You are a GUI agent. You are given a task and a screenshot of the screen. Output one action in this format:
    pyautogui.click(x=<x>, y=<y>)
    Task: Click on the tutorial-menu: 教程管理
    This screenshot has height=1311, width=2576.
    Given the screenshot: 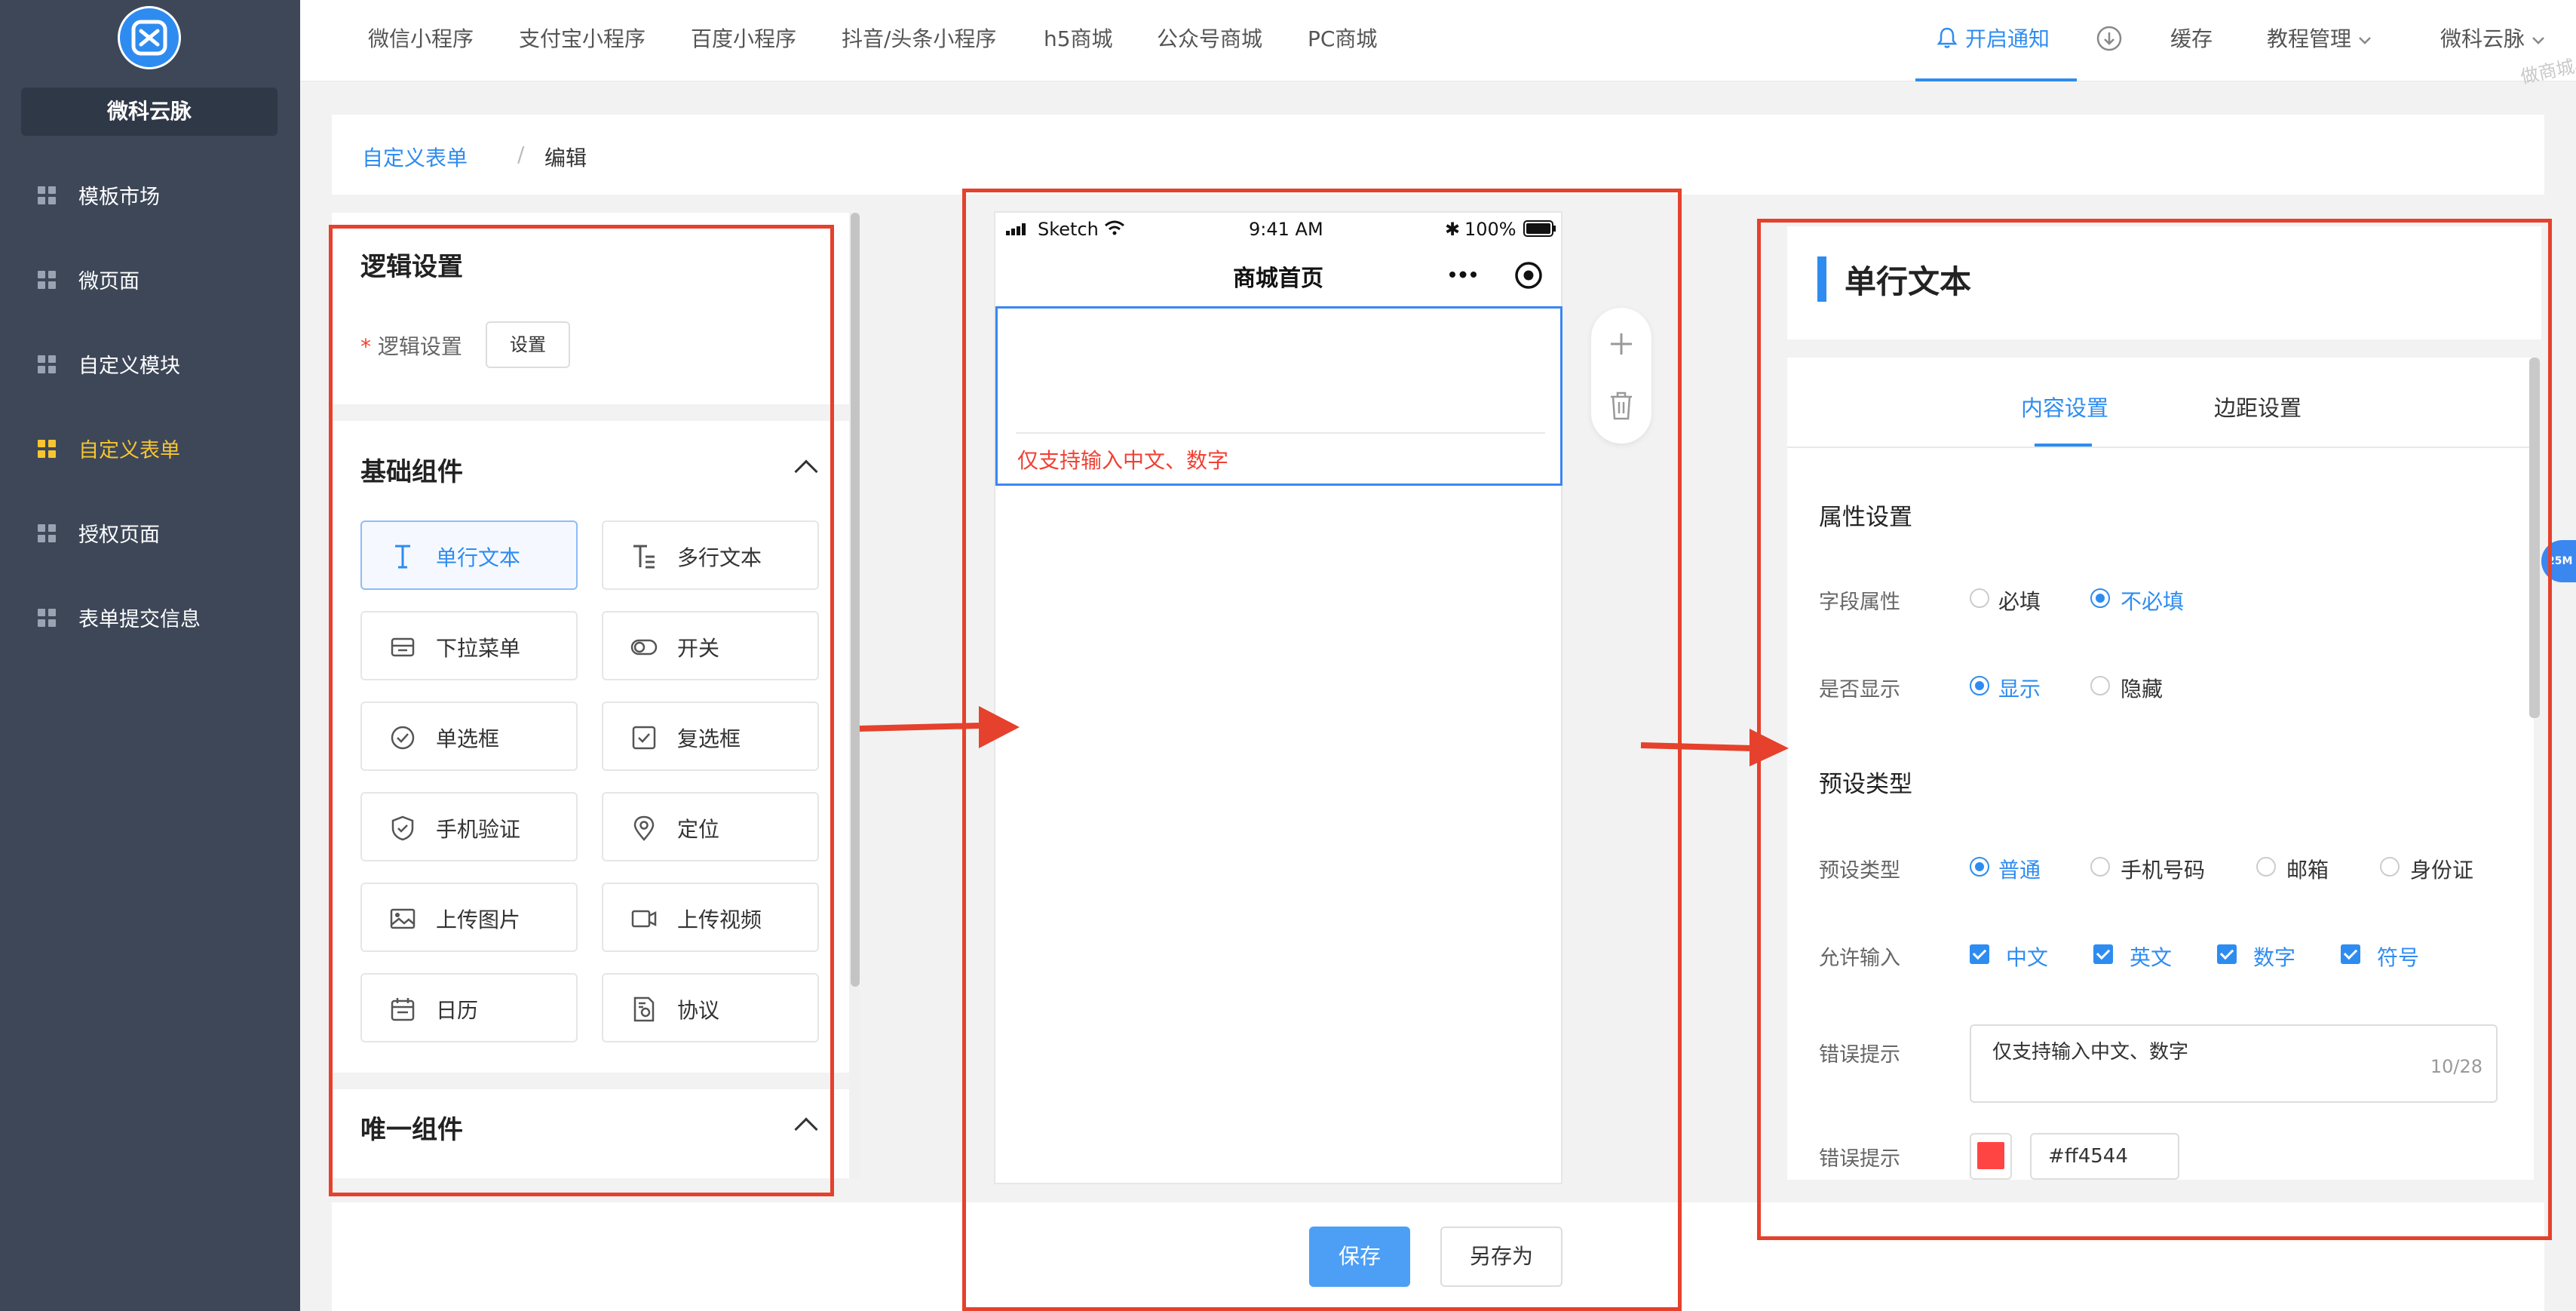 What is the action you would take?
    pyautogui.click(x=2319, y=38)
    